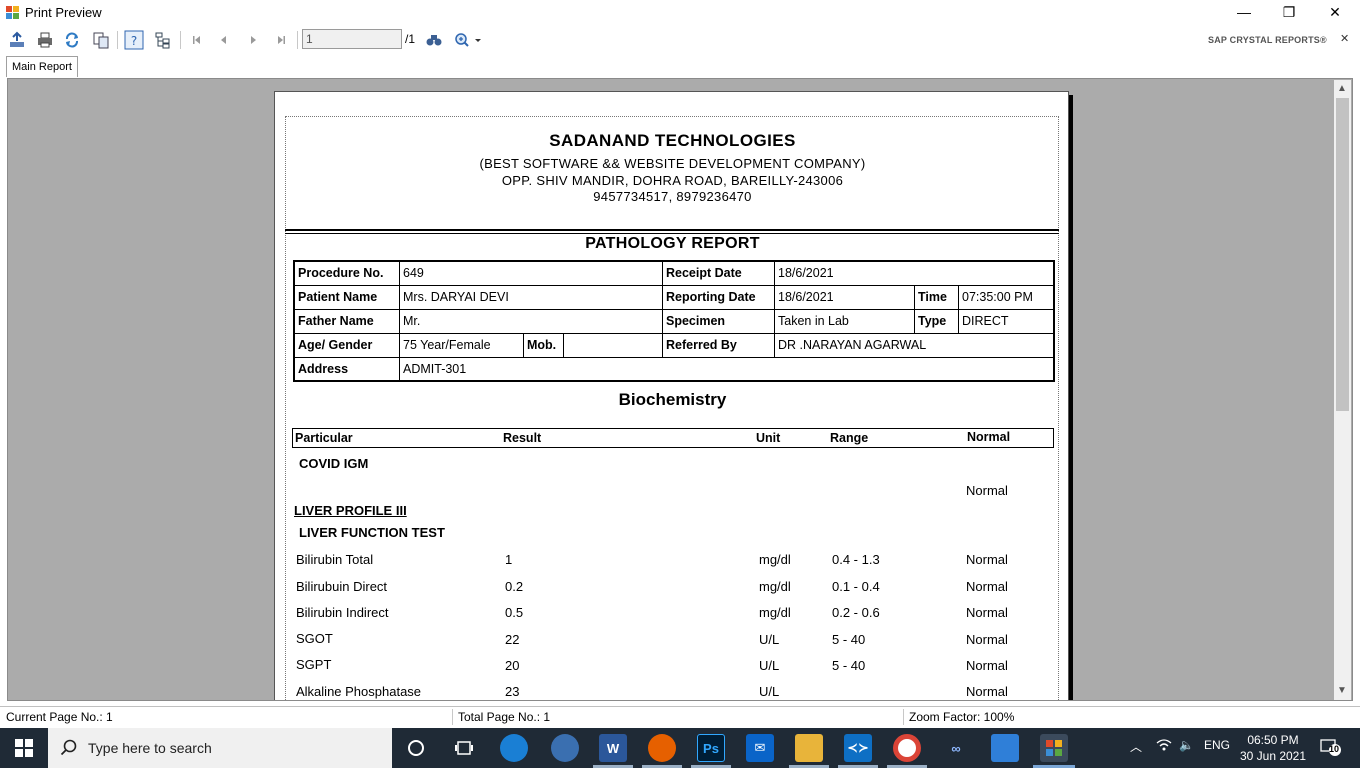  What do you see at coordinates (347, 298) in the screenshot?
I see `patient-label: Patient Name` at bounding box center [347, 298].